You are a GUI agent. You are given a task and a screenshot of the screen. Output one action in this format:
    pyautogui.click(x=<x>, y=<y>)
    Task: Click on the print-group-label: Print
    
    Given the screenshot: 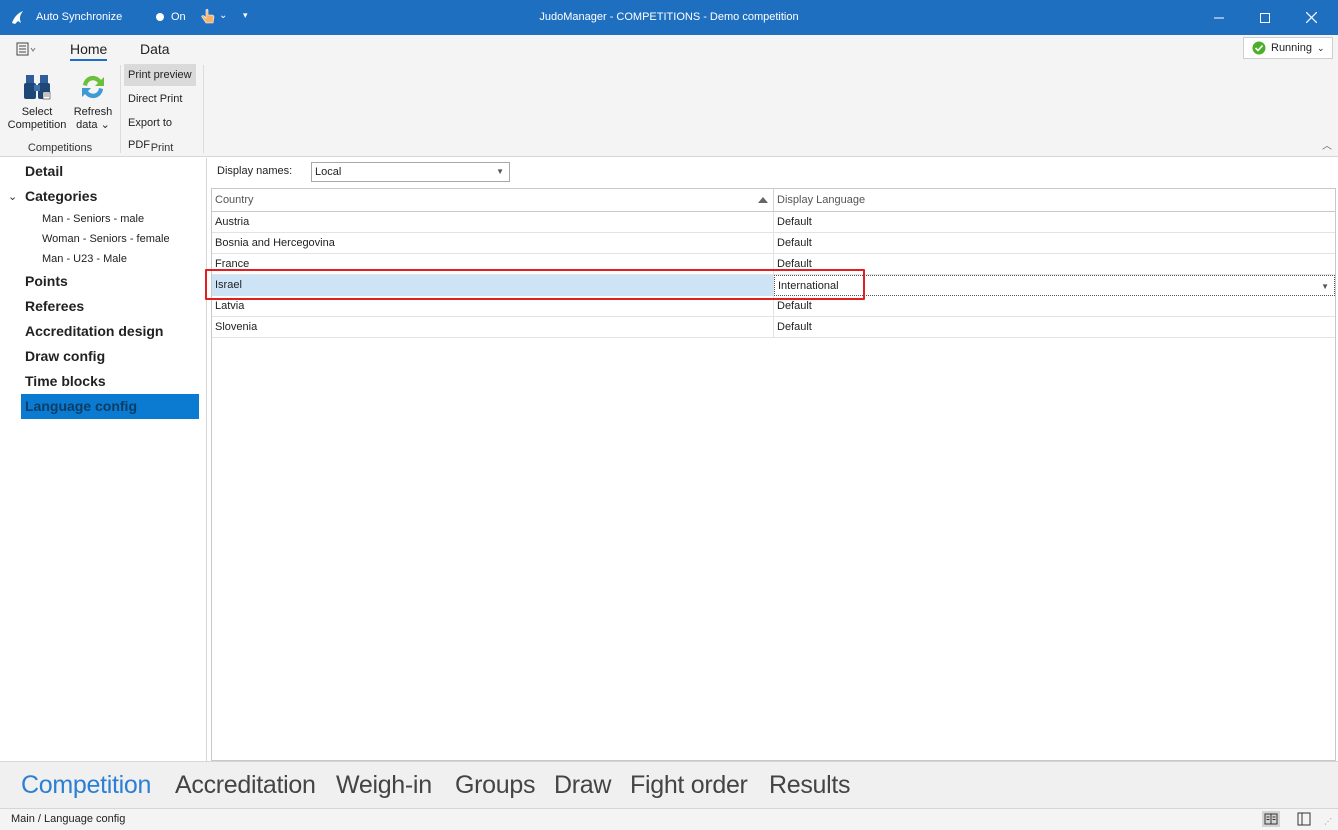 What is the action you would take?
    pyautogui.click(x=162, y=148)
    